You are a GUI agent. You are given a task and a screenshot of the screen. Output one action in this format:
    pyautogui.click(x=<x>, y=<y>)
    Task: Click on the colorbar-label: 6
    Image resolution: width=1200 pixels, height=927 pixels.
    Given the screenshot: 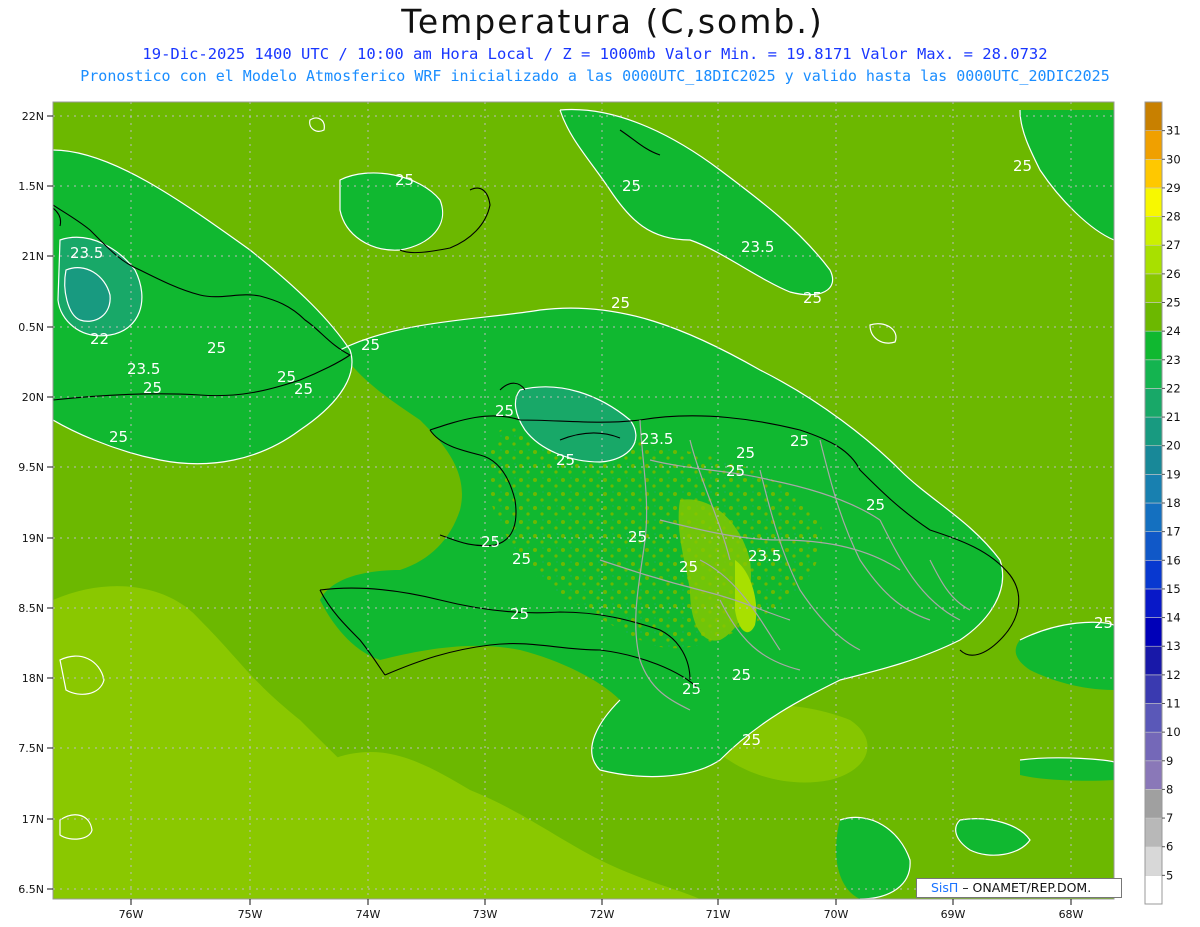 What is the action you would take?
    pyautogui.click(x=1169, y=847)
    